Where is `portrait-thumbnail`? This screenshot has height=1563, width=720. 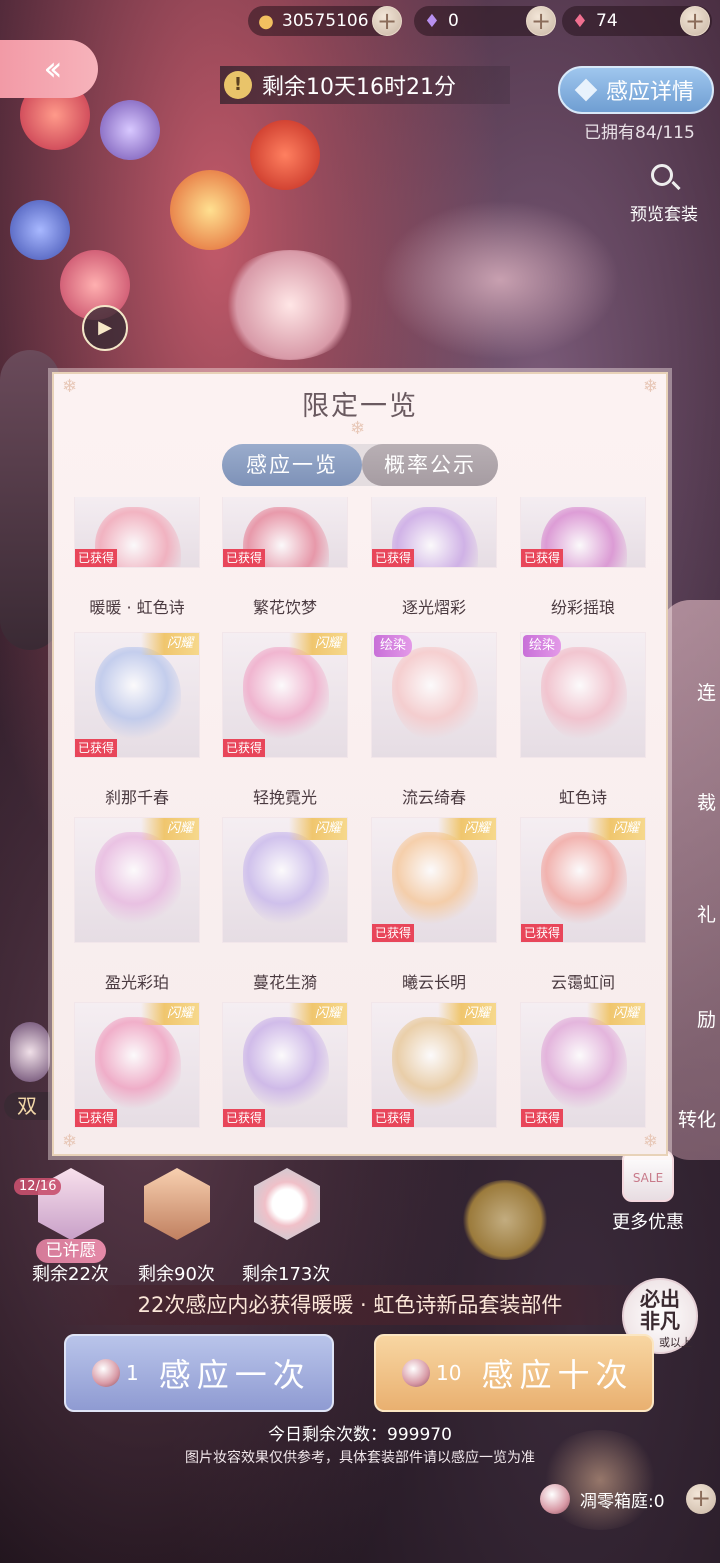
portrait-thumbnail is located at coordinates (287, 1204).